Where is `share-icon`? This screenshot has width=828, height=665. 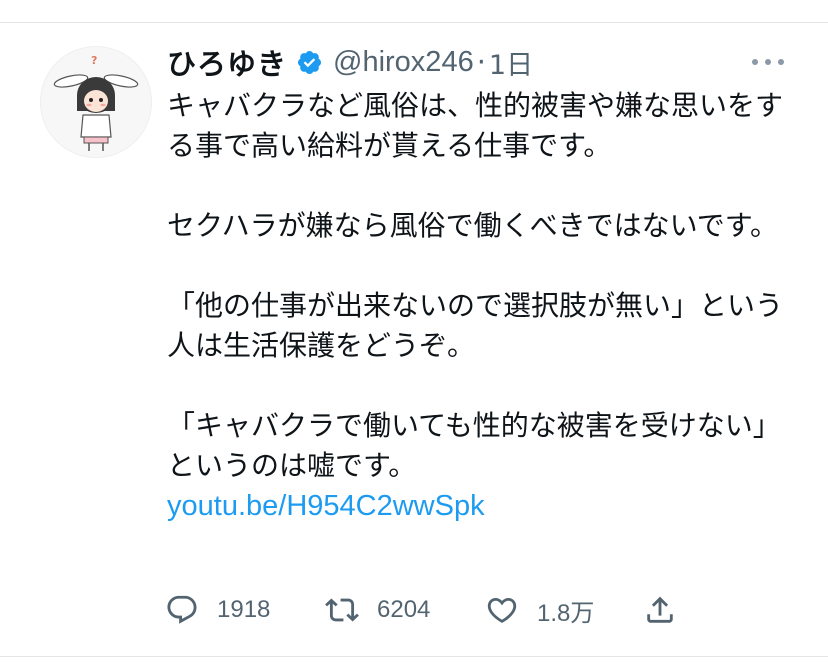 share-icon is located at coordinates (660, 610).